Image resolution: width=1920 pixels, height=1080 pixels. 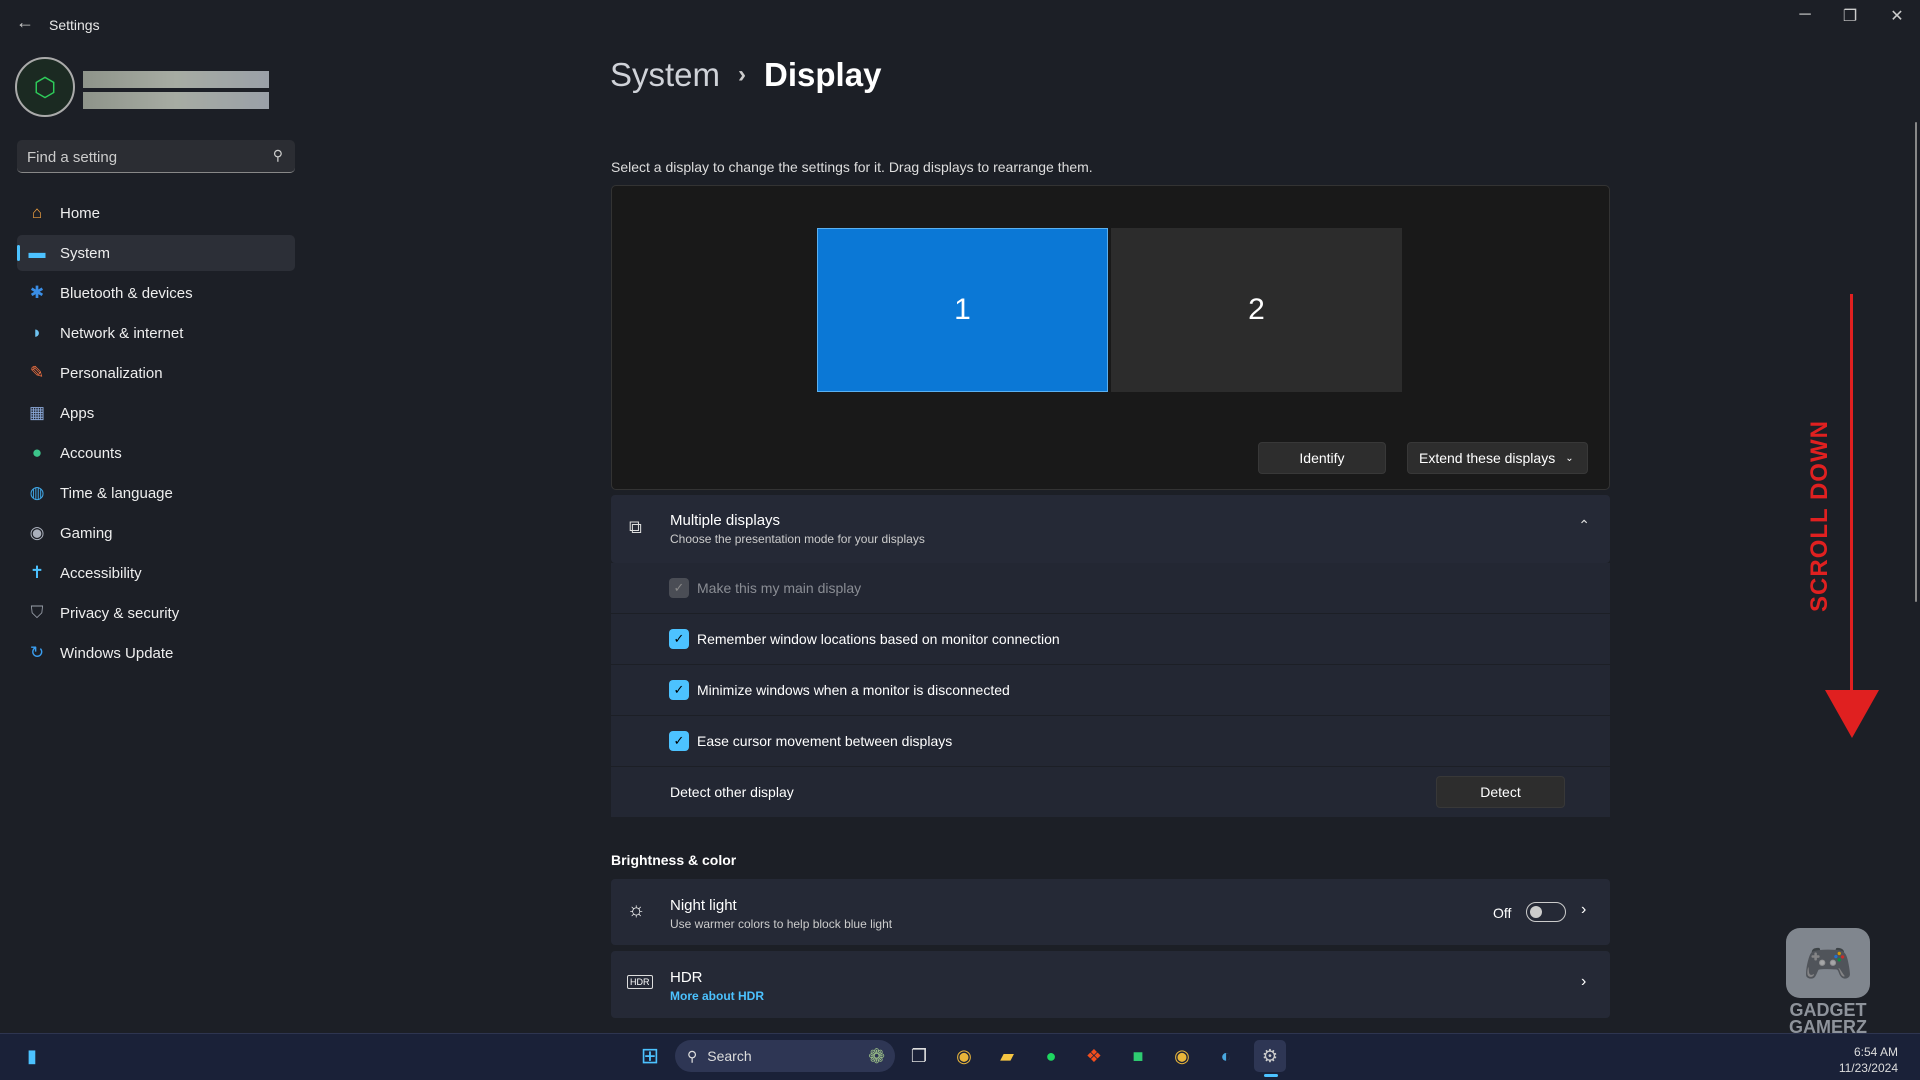 What do you see at coordinates (37, 252) in the screenshot?
I see `system-icon: ▬` at bounding box center [37, 252].